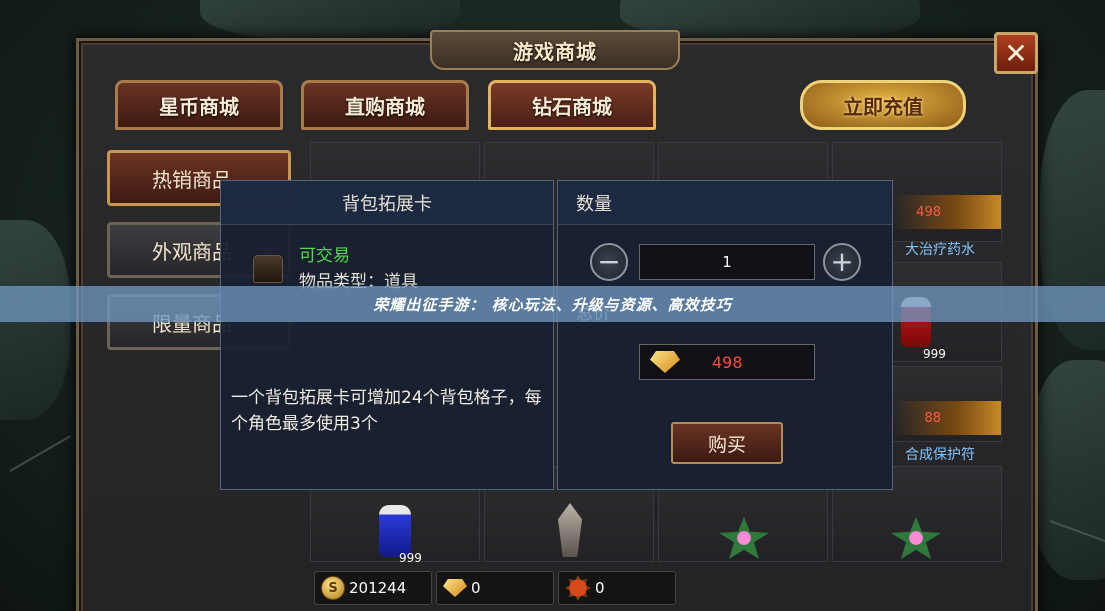 The width and height of the screenshot is (1105, 611). What do you see at coordinates (883, 105) in the screenshot?
I see `recharge-button: 立即充值` at bounding box center [883, 105].